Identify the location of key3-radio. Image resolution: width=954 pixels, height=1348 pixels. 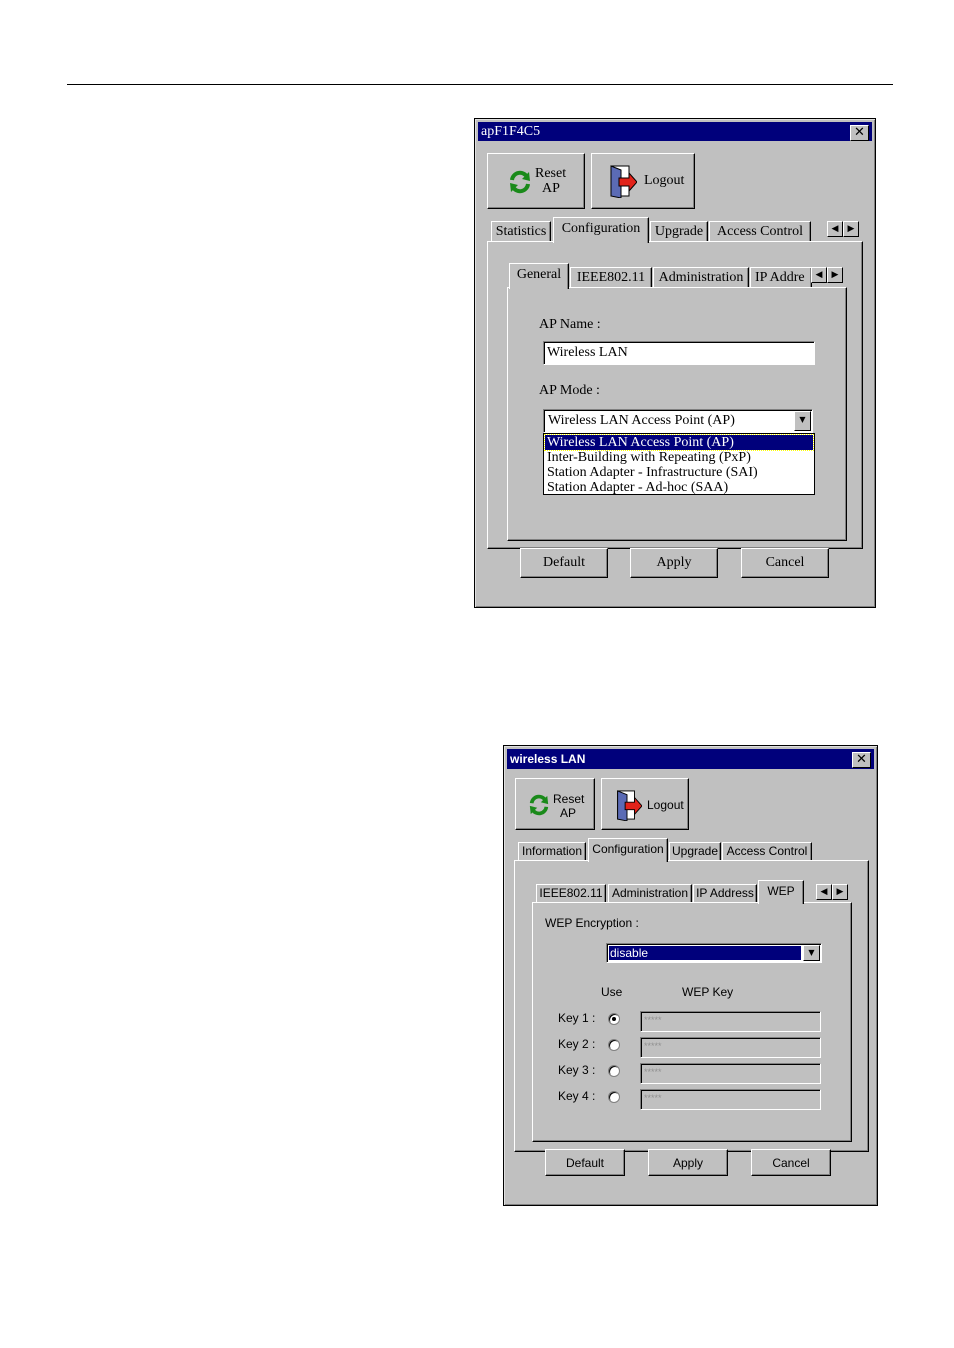
(614, 1071).